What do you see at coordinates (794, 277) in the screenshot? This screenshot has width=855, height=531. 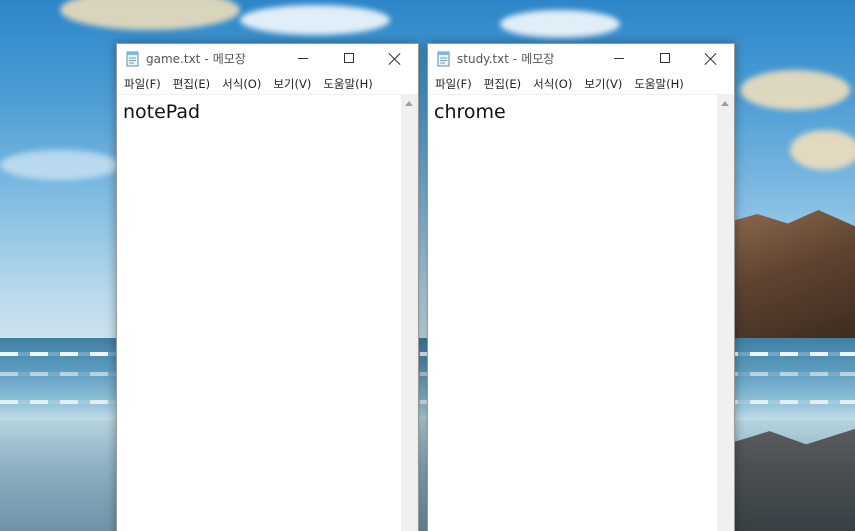 I see `wallpaper-cliff` at bounding box center [794, 277].